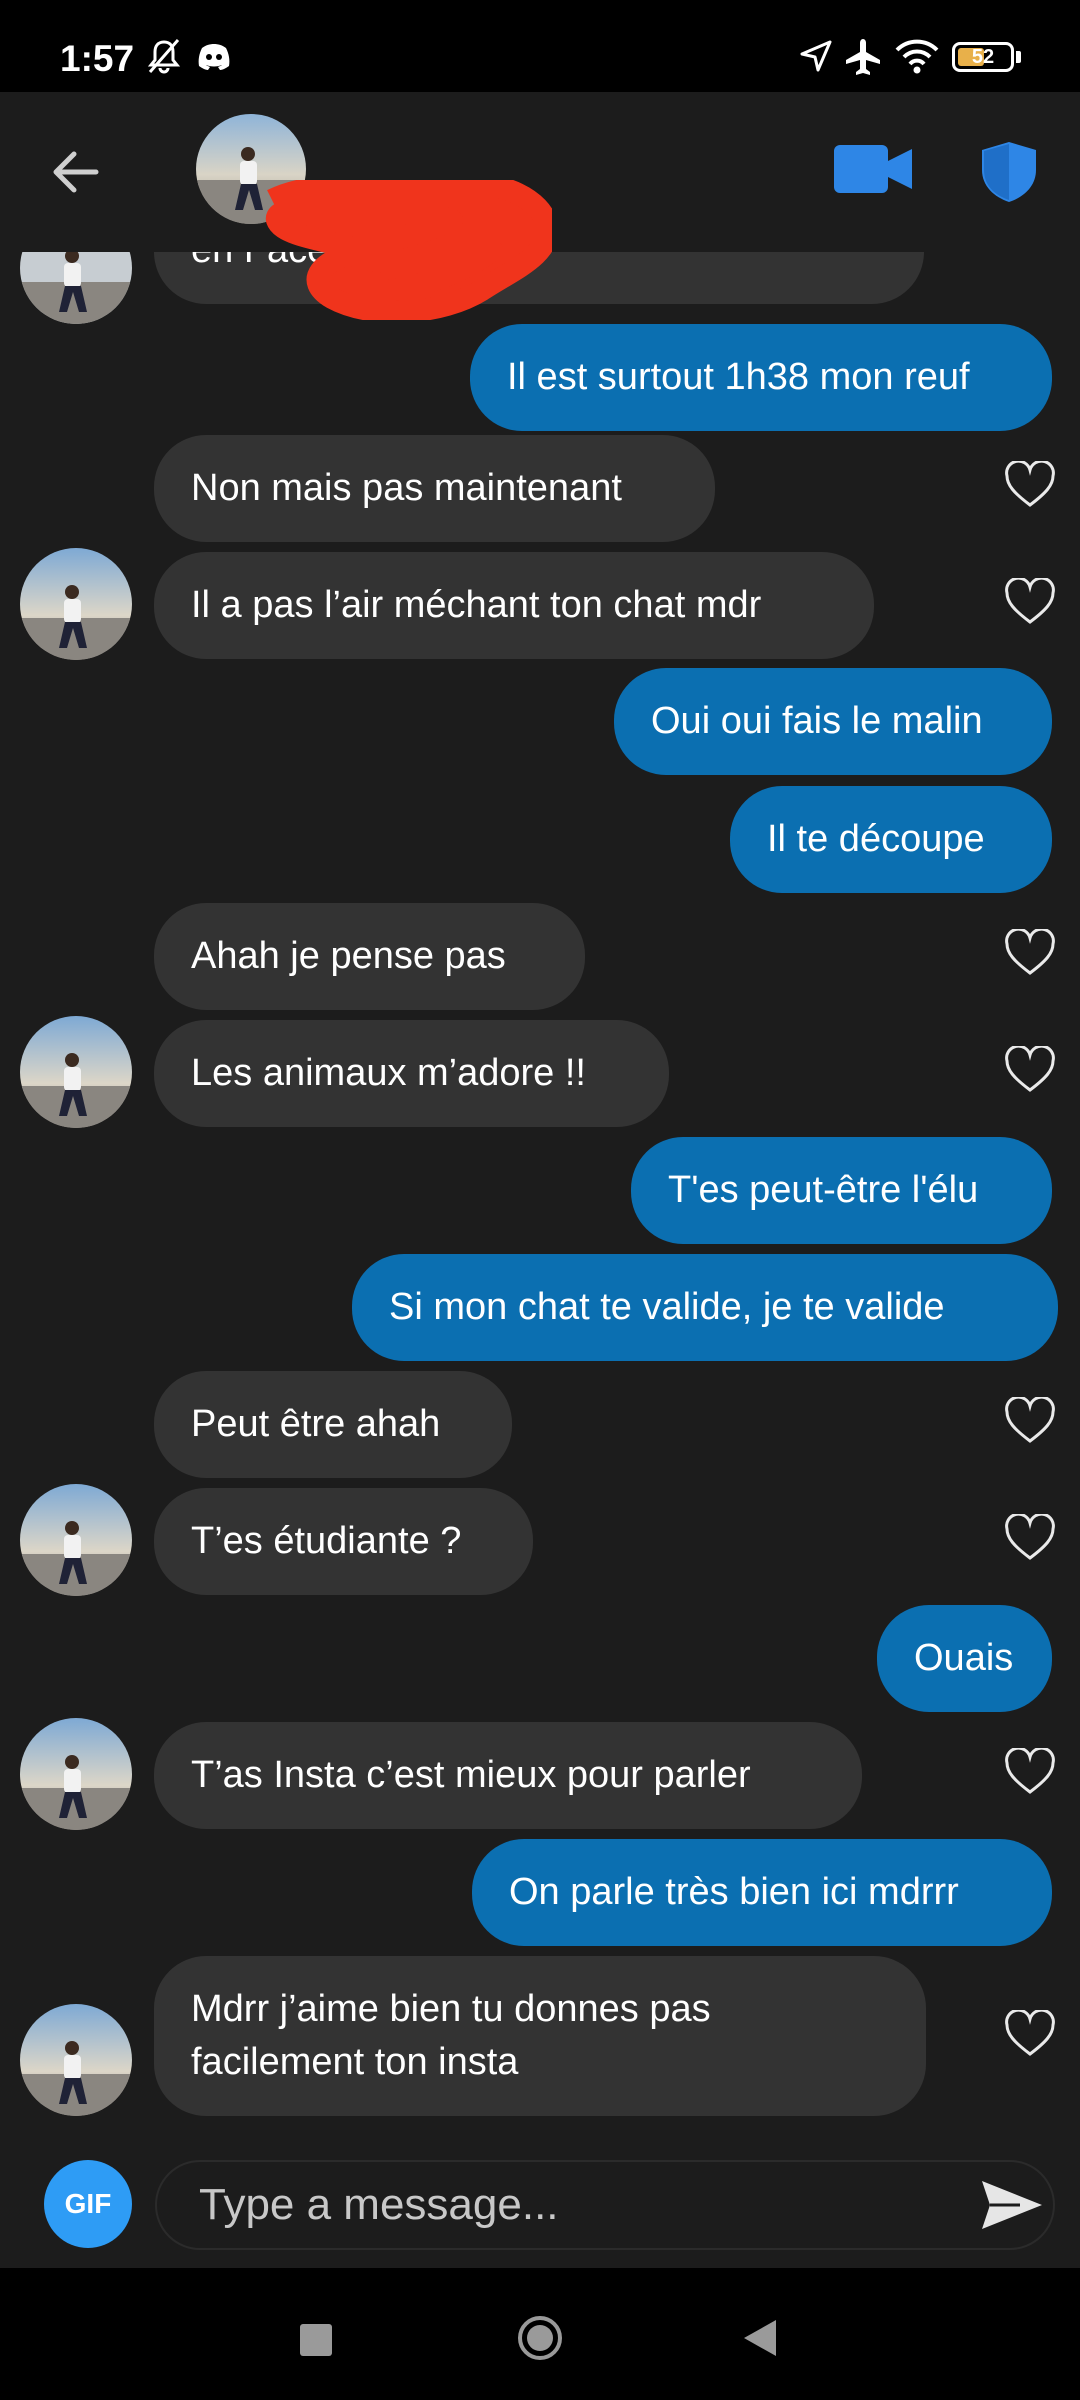 The image size is (1080, 2400). Describe the element at coordinates (841, 1190) in the screenshot. I see `message-outgoing: T'es peut-être l'élu` at that location.